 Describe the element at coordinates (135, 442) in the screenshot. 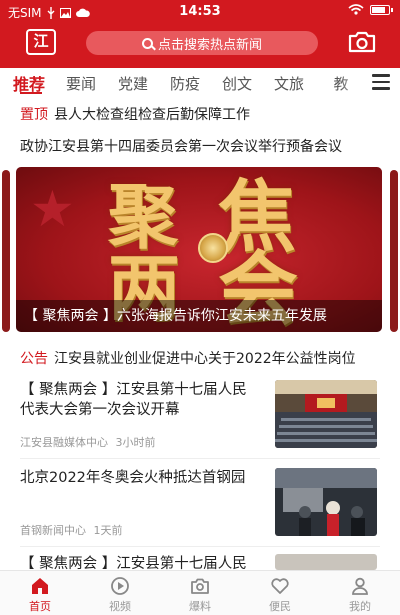

I see `news-time: 3小时前` at that location.